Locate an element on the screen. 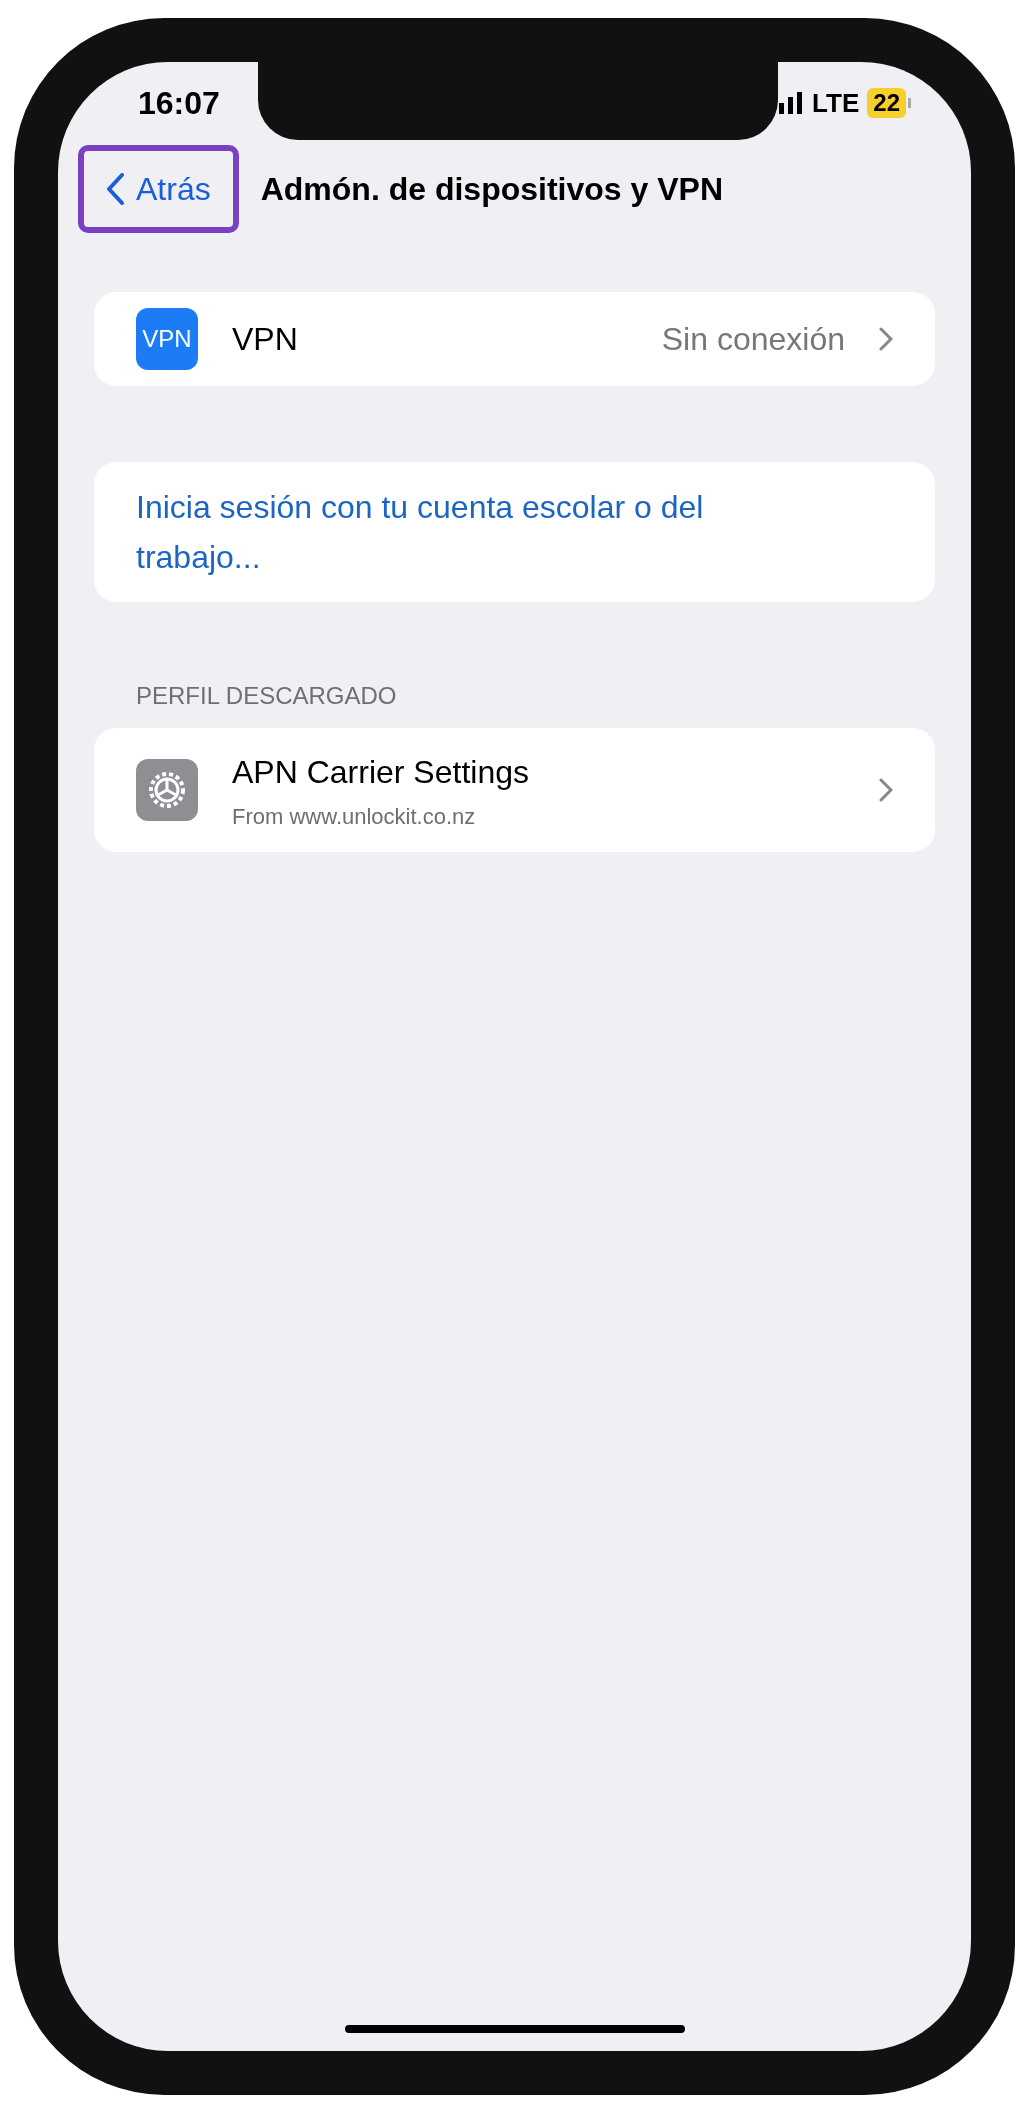 Image resolution: width=1029 pixels, height=2107 pixels. network-type: LTE is located at coordinates (836, 103).